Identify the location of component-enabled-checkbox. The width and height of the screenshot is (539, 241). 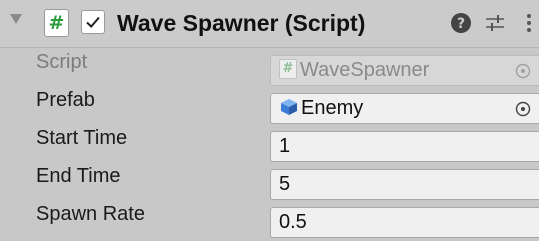
(93, 22).